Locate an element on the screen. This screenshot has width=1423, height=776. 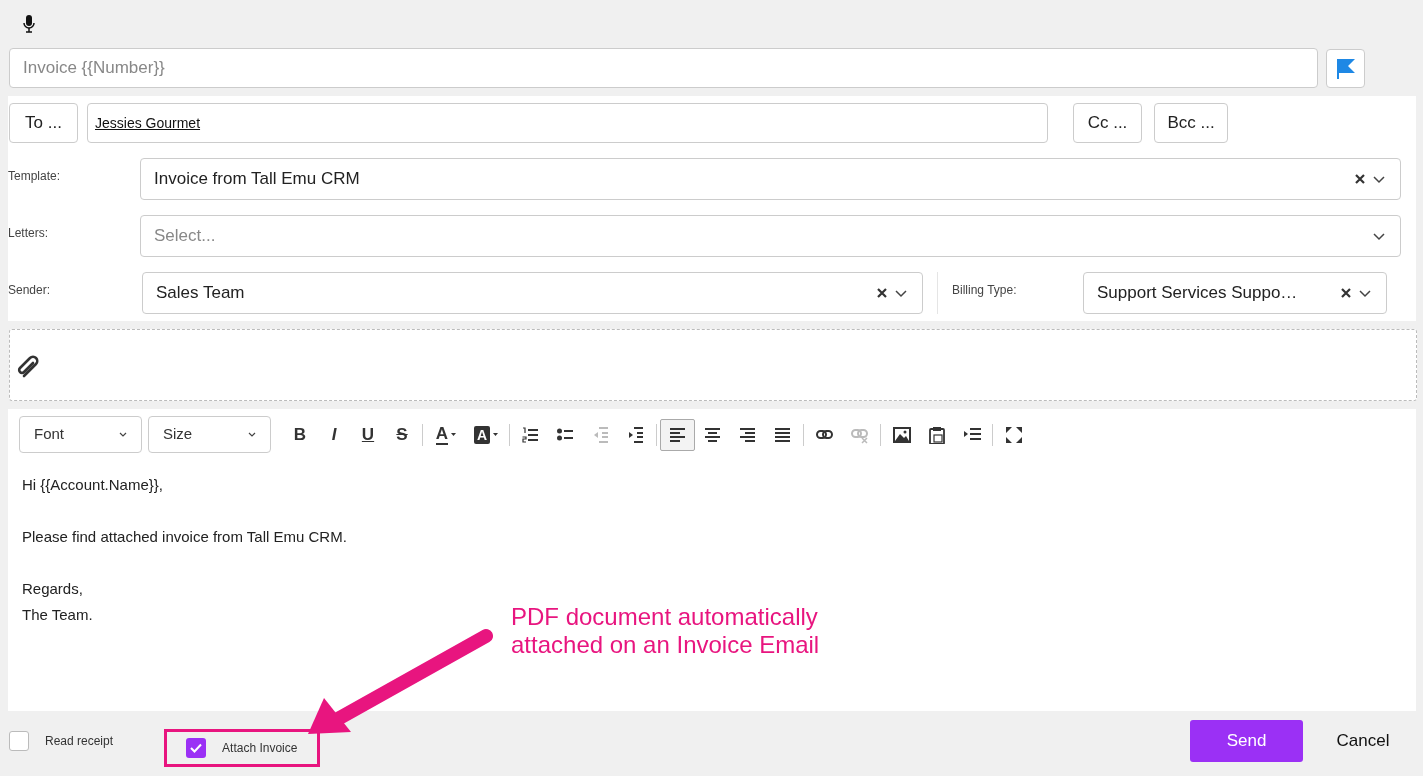
annotation-text: PDF document automatically attached on an Invoice Email is located at coordinates (665, 631).